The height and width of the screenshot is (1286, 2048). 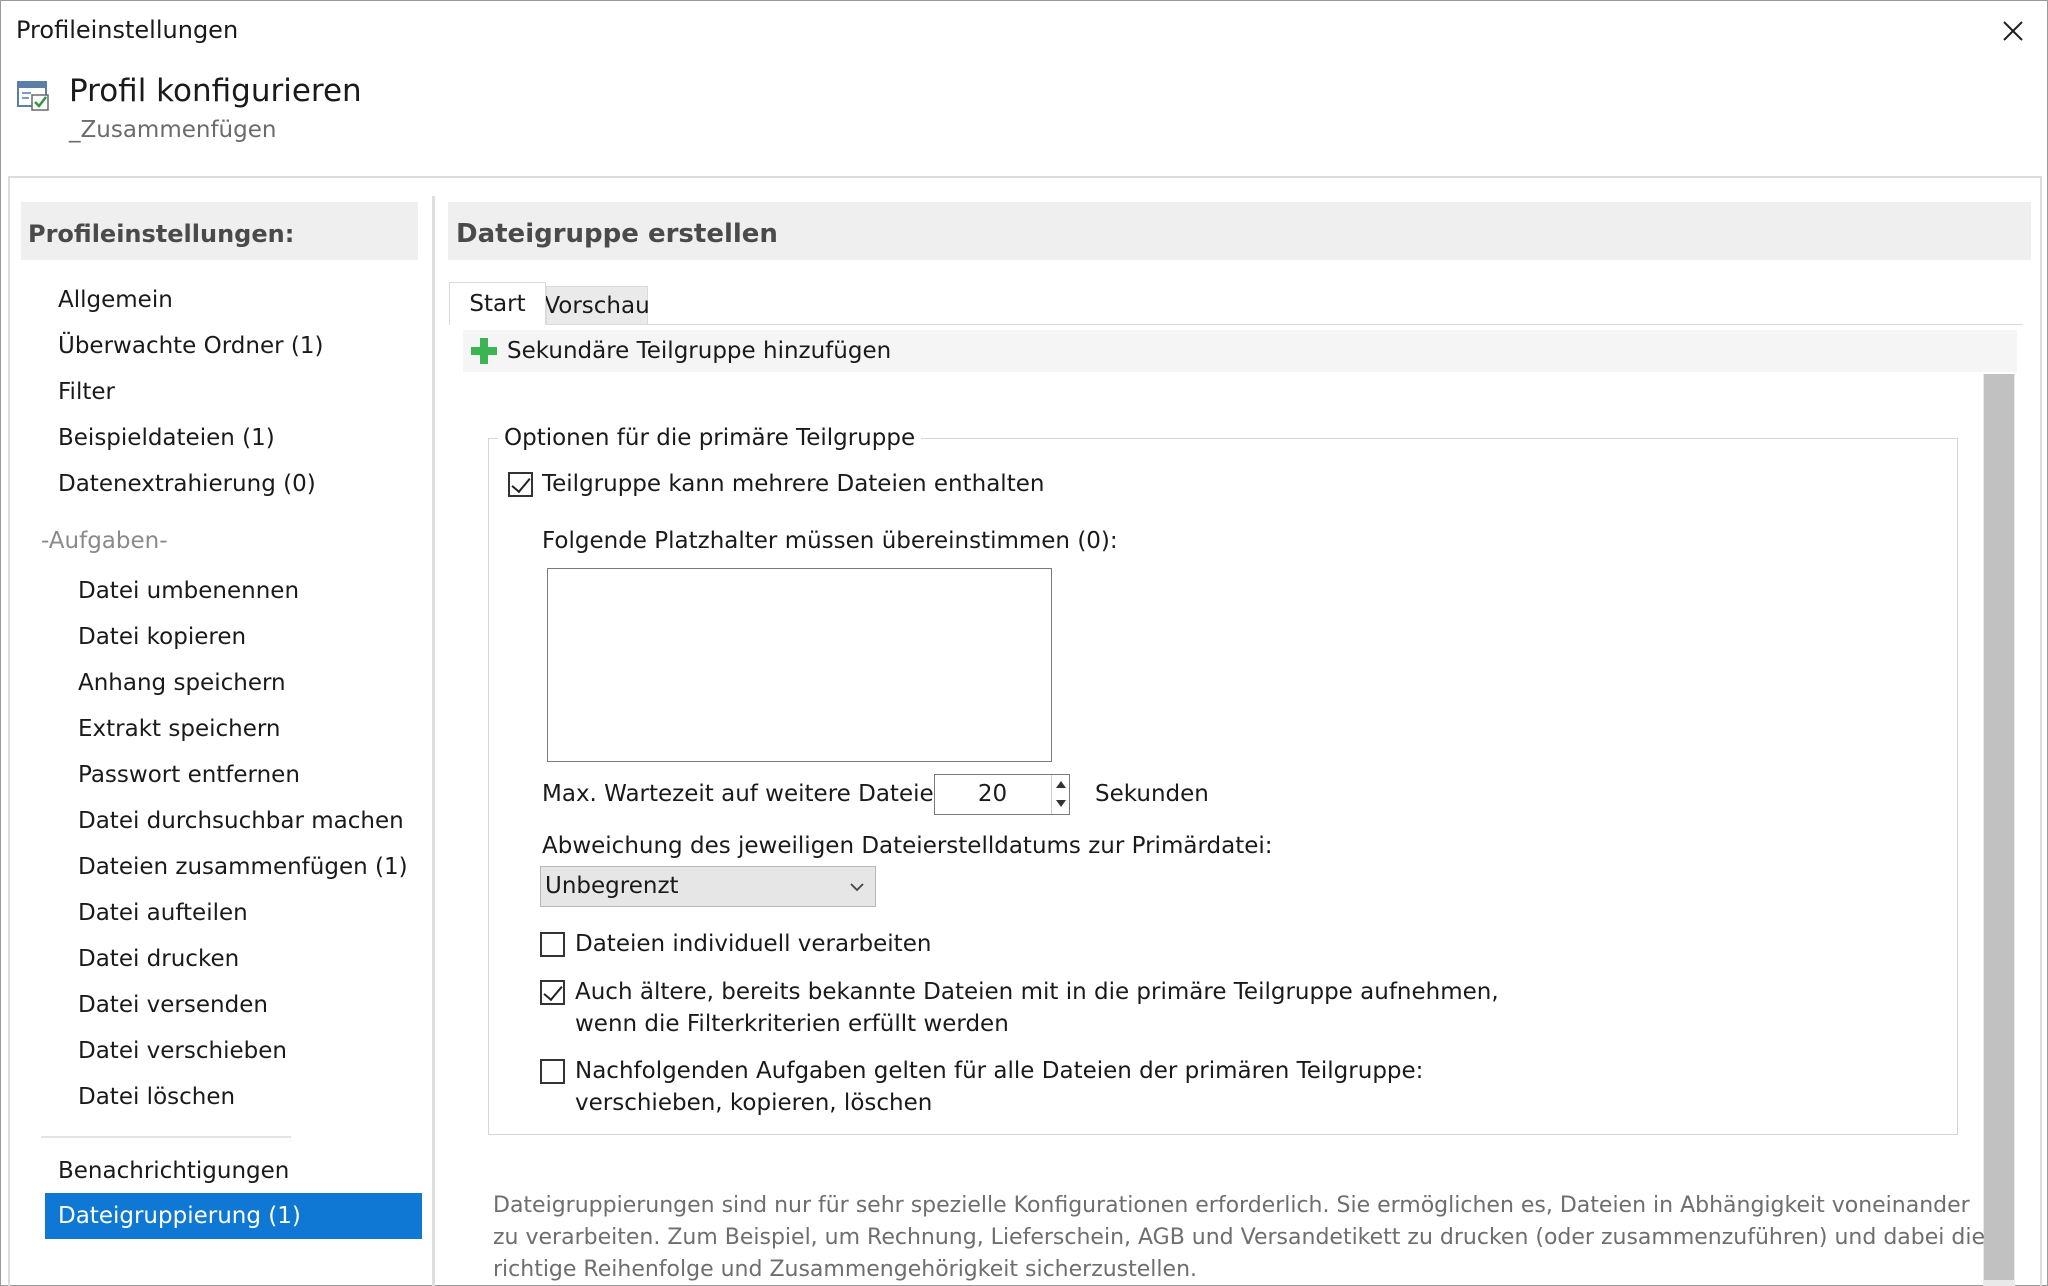 I want to click on sidebar-item-passwort-entfernen: Passwort entfernen, so click(x=248, y=775).